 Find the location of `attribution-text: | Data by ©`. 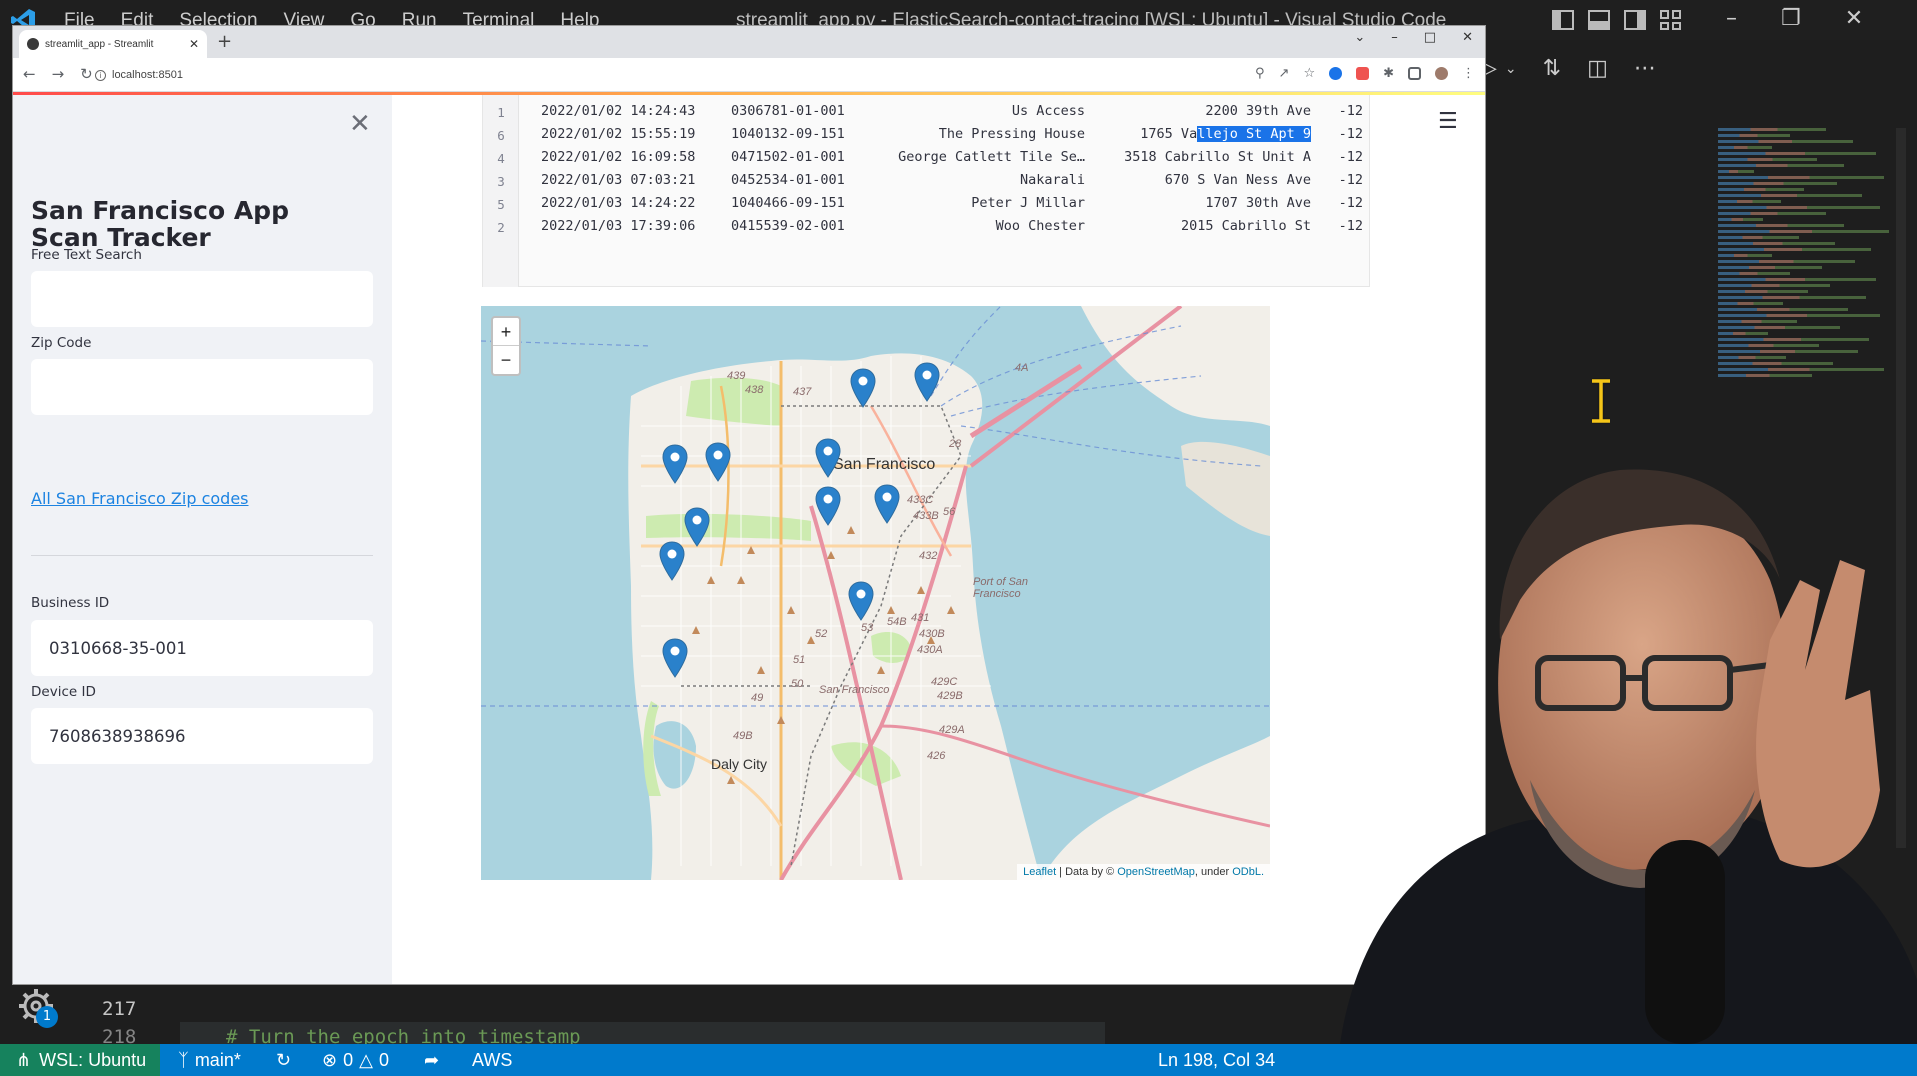

attribution-text: | Data by © is located at coordinates (1087, 872).